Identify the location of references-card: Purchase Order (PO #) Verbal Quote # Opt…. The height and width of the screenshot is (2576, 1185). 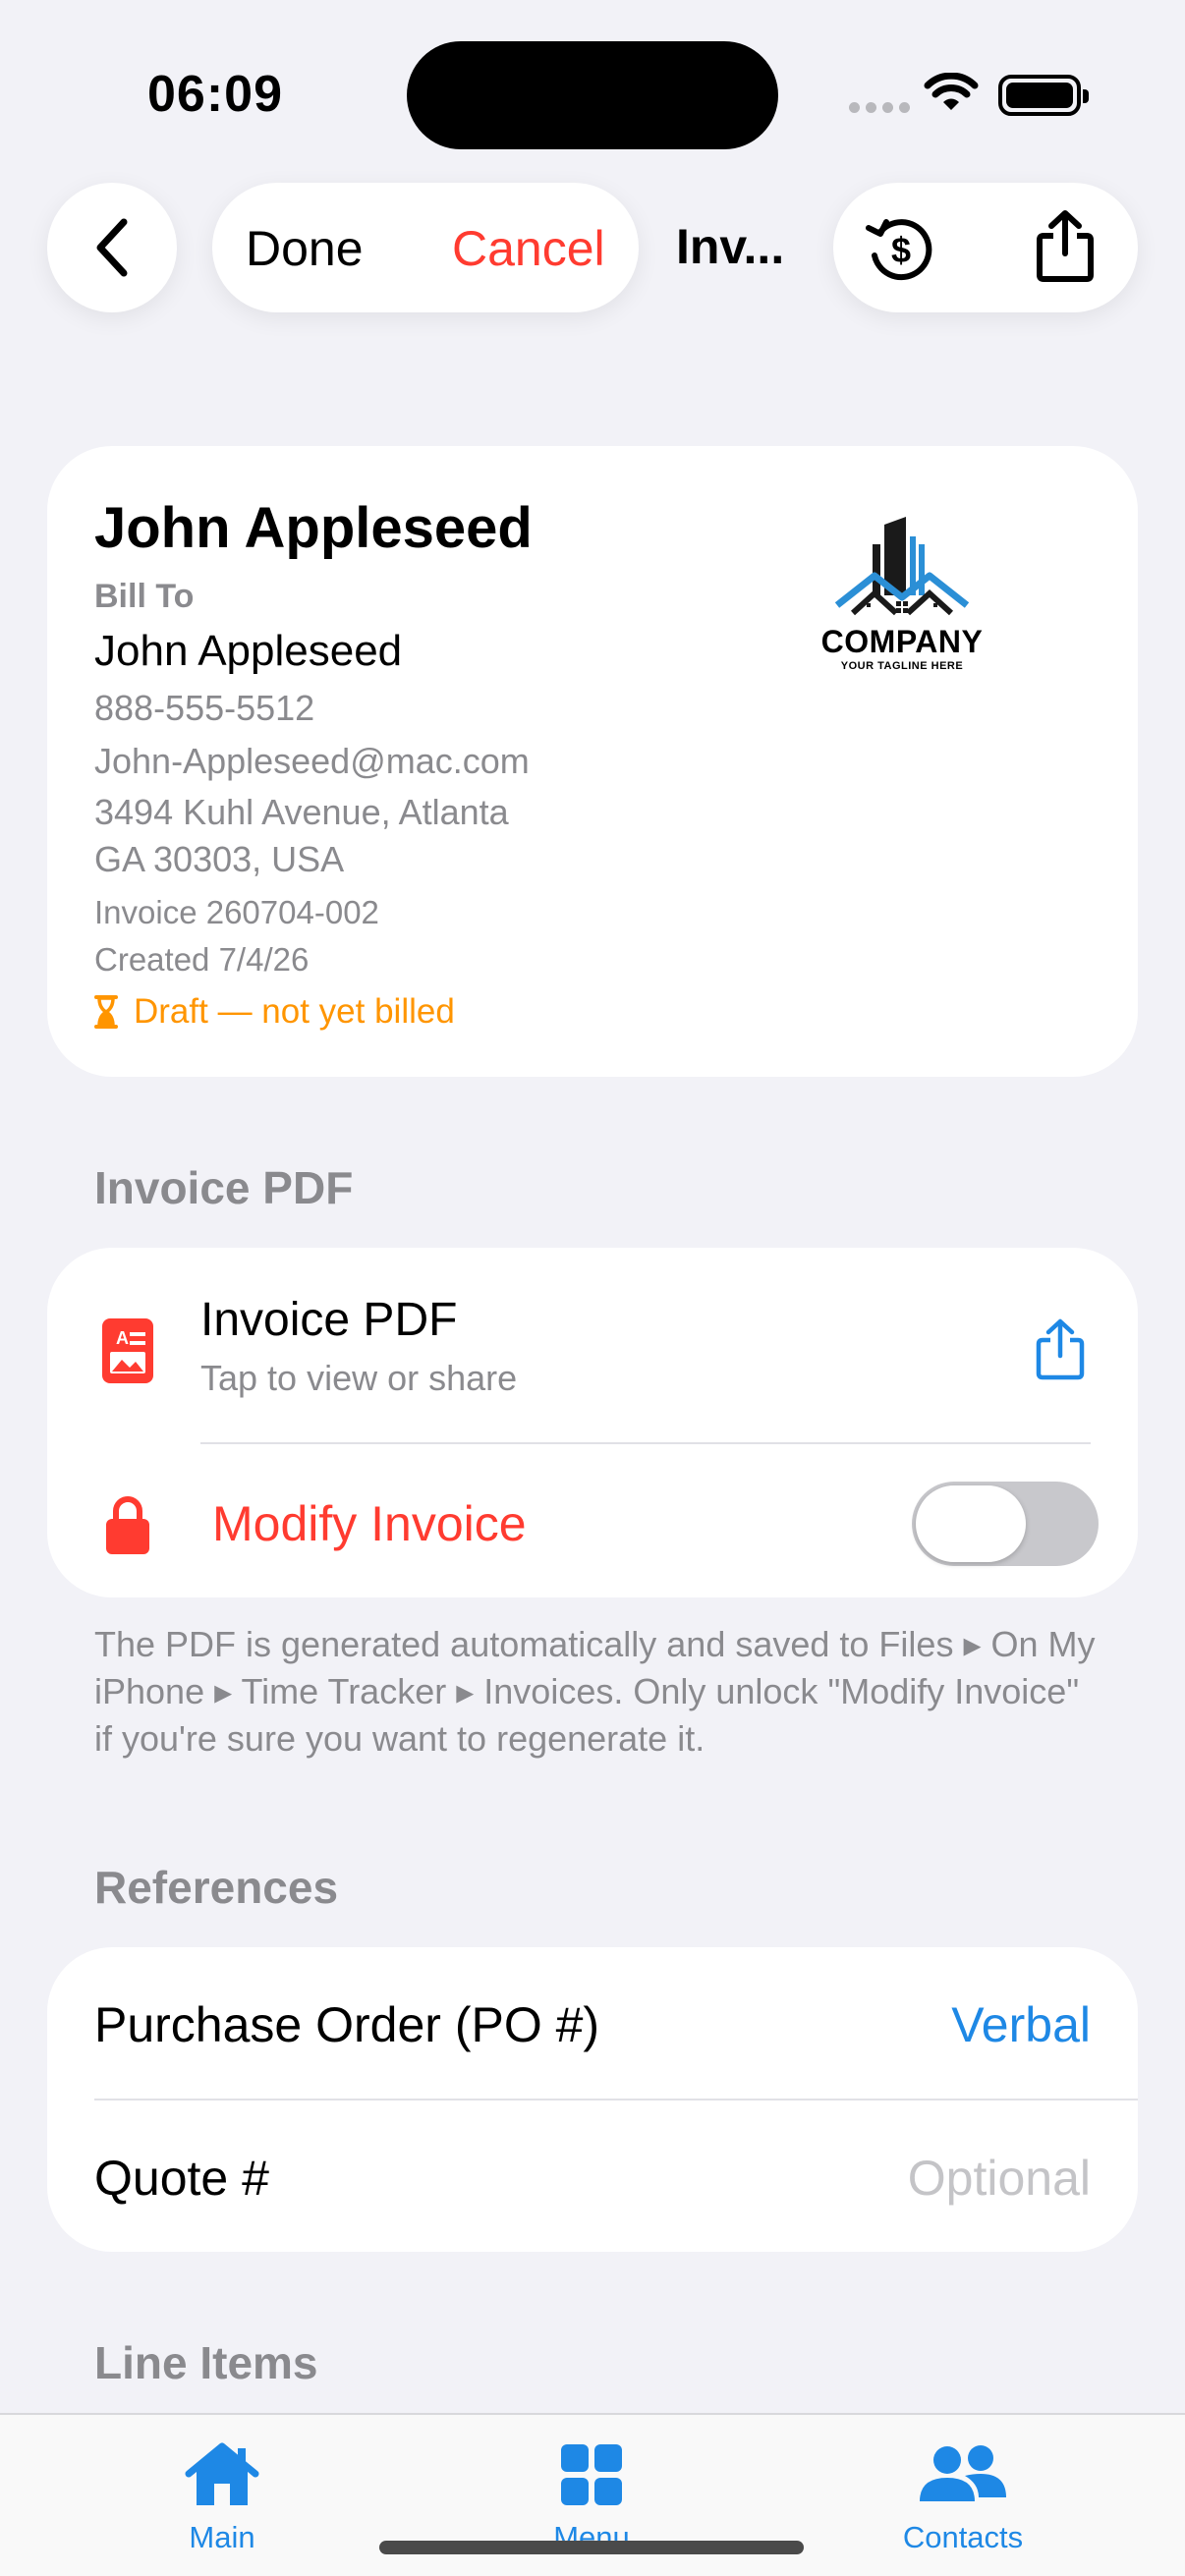
(592, 2099).